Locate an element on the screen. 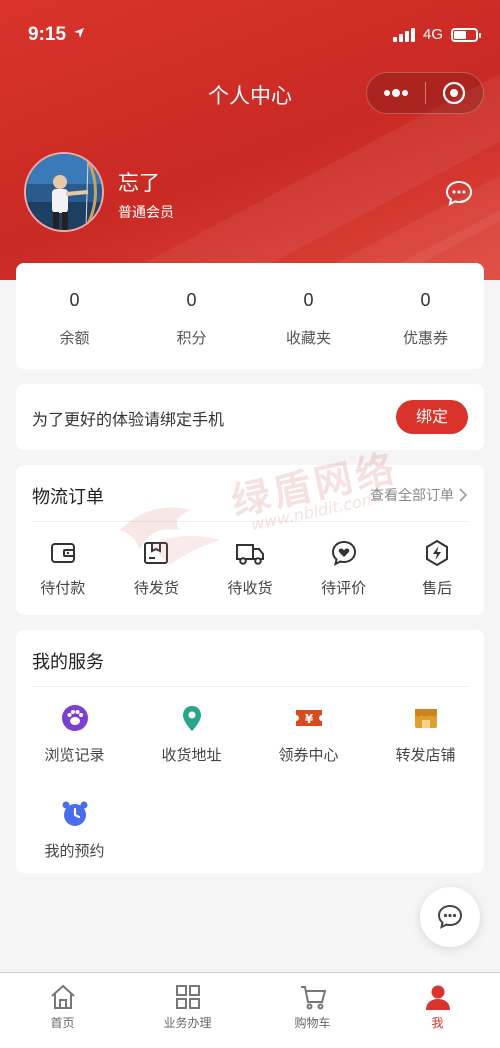 The width and height of the screenshot is (500, 1048). tab-me: 我 is located at coordinates (437, 1010).